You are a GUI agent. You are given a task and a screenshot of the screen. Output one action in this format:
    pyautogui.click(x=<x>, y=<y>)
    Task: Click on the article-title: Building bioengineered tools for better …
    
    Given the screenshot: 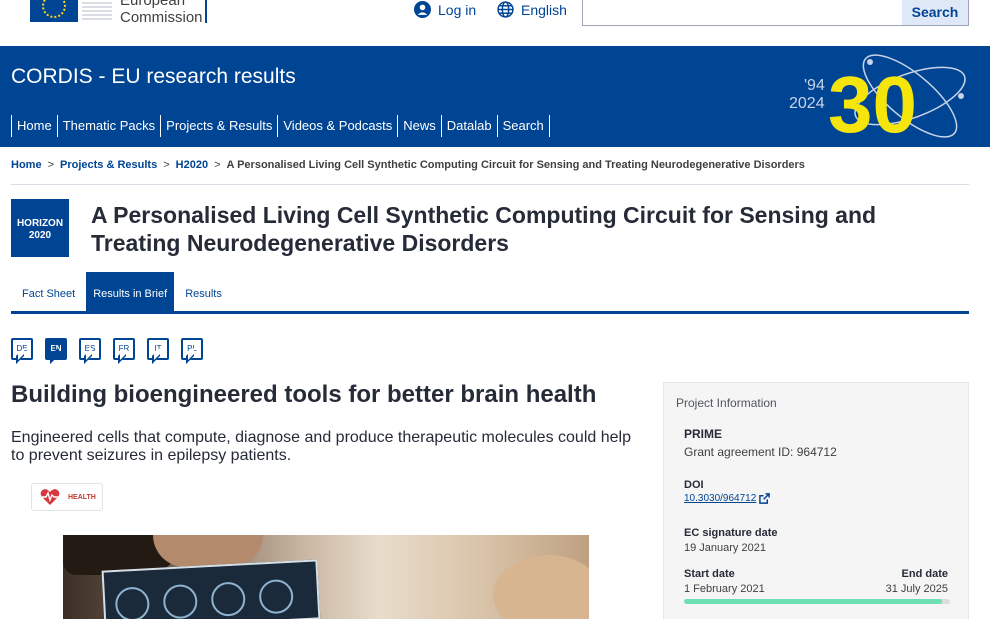 What is the action you would take?
    pyautogui.click(x=304, y=394)
    